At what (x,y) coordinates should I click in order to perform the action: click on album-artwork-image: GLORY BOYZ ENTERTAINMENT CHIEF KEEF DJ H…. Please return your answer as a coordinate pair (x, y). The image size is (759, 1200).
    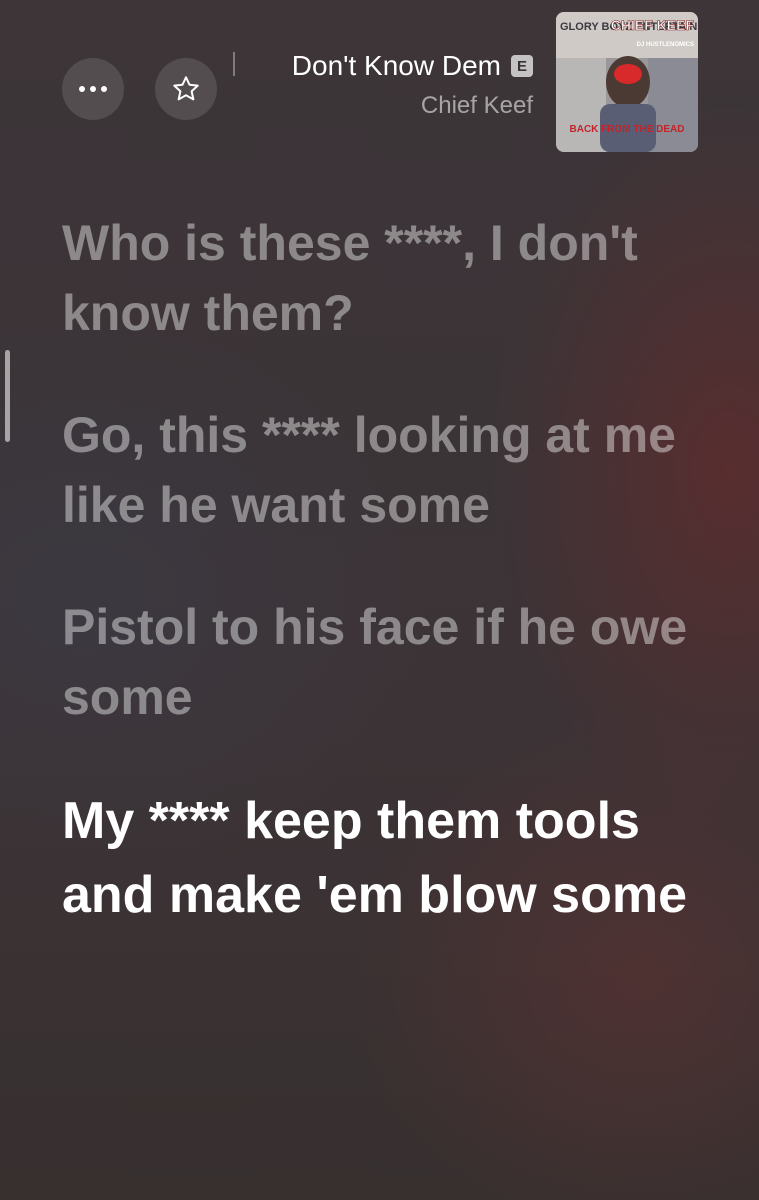
    Looking at the image, I should click on (627, 82).